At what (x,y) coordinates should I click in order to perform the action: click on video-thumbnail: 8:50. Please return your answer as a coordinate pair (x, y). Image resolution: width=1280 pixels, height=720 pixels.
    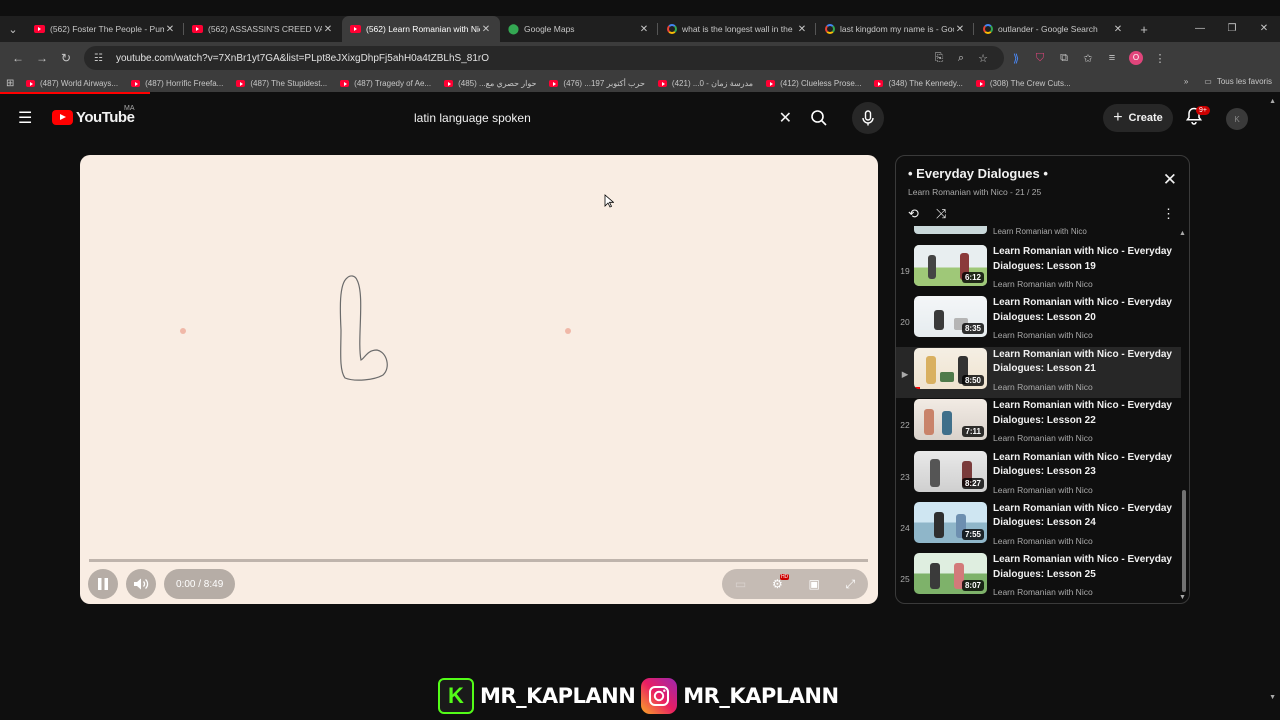
    Looking at the image, I should click on (950, 368).